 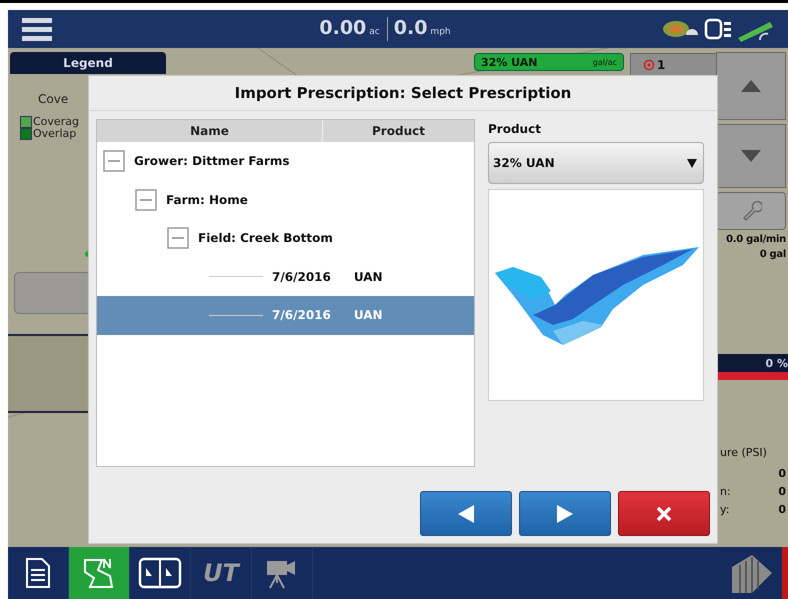 What do you see at coordinates (649, 65) in the screenshot?
I see `target-icon` at bounding box center [649, 65].